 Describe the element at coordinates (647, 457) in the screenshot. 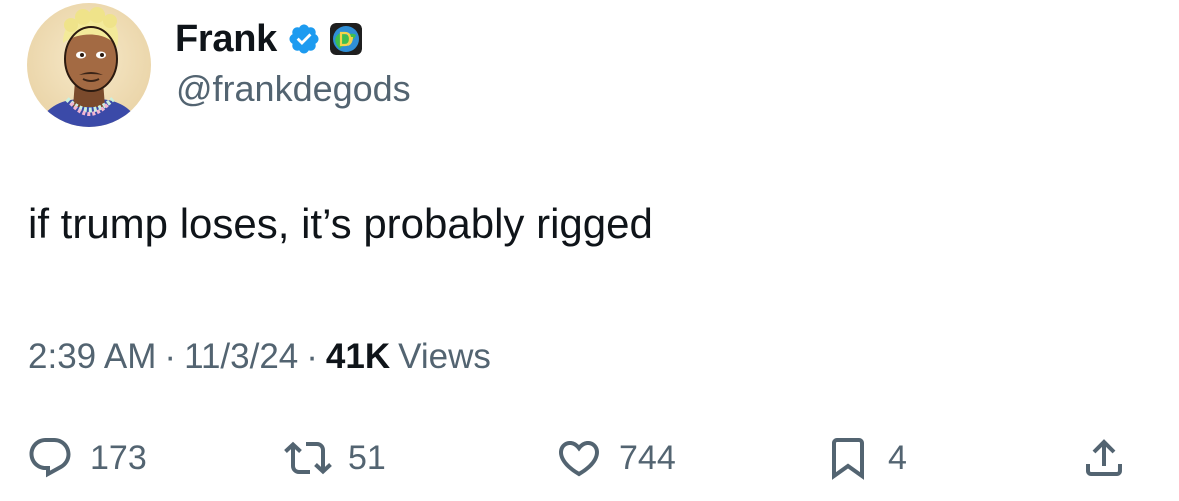

I see `like-count: 744` at that location.